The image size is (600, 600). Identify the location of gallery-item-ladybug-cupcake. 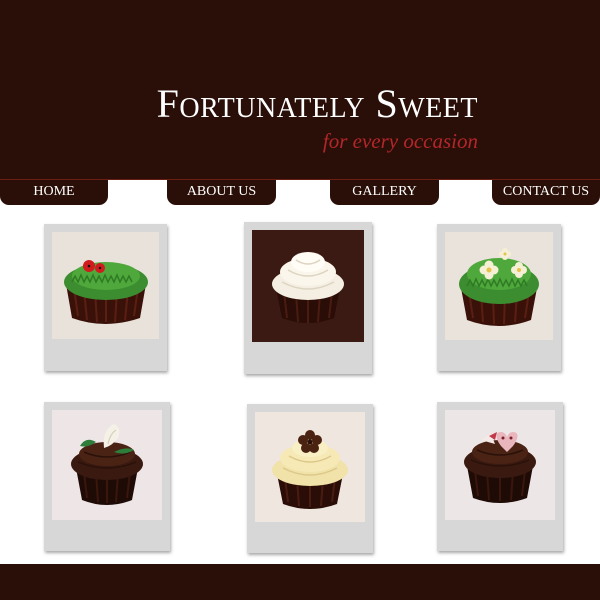
(105, 297).